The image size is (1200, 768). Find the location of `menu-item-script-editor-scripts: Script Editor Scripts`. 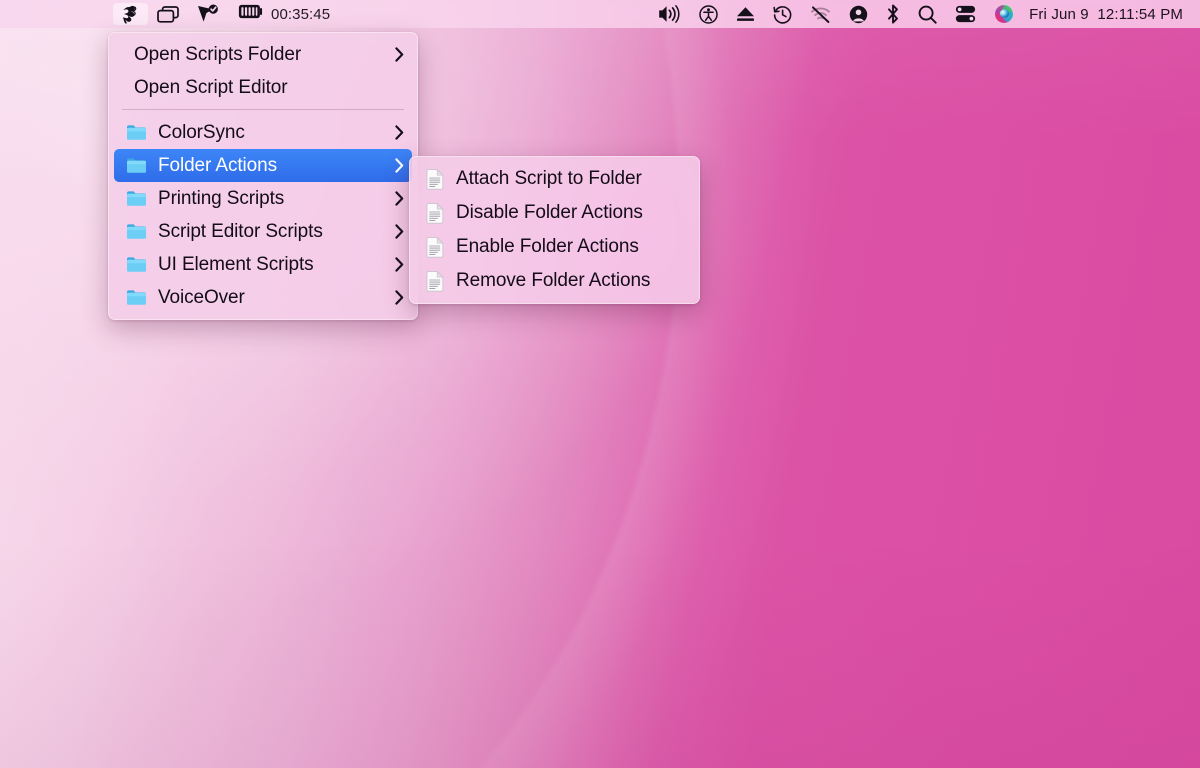

menu-item-script-editor-scripts: Script Editor Scripts is located at coordinates (263, 231).